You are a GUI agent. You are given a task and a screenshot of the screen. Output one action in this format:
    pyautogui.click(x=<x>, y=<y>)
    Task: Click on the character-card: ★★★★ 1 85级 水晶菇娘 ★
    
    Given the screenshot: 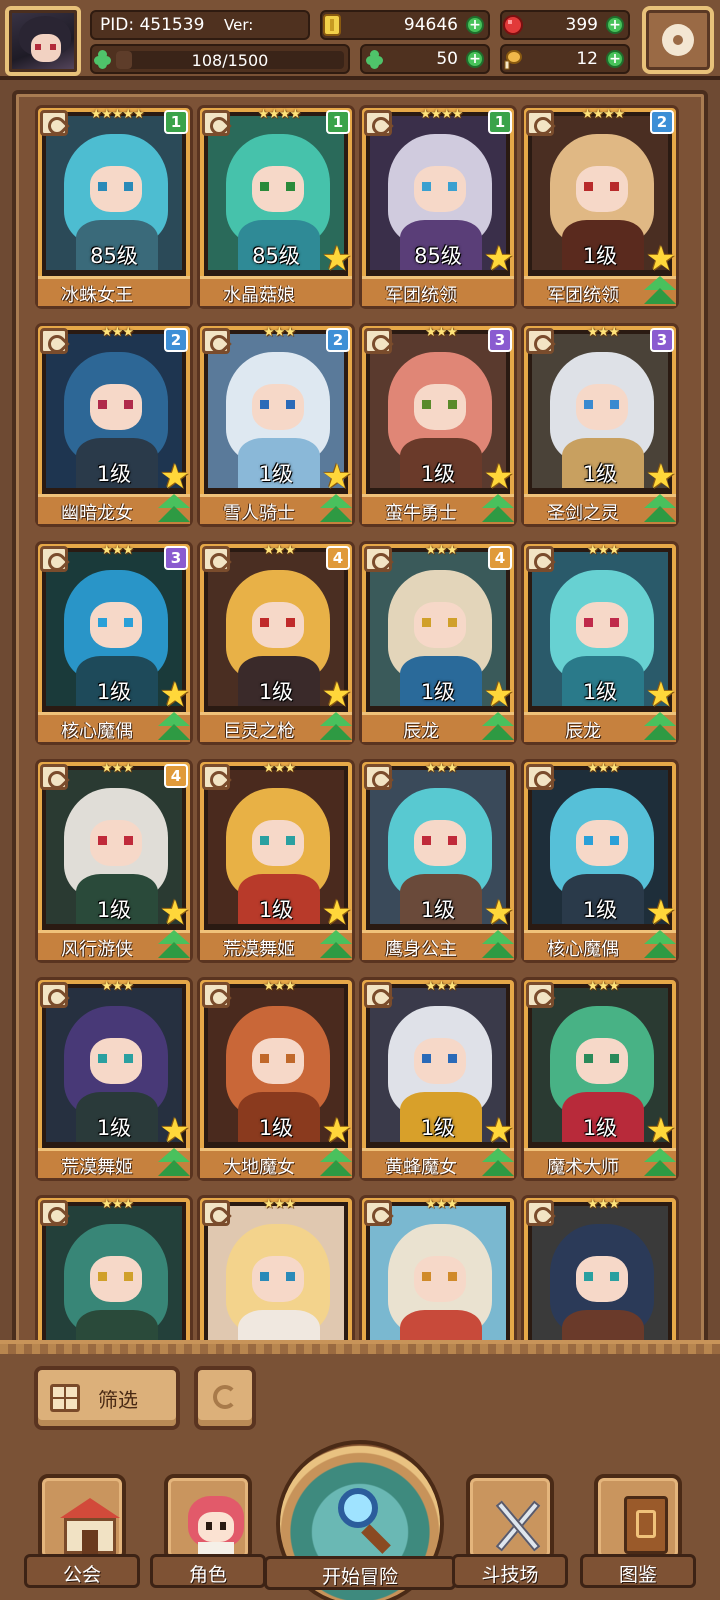 What is the action you would take?
    pyautogui.click(x=276, y=206)
    